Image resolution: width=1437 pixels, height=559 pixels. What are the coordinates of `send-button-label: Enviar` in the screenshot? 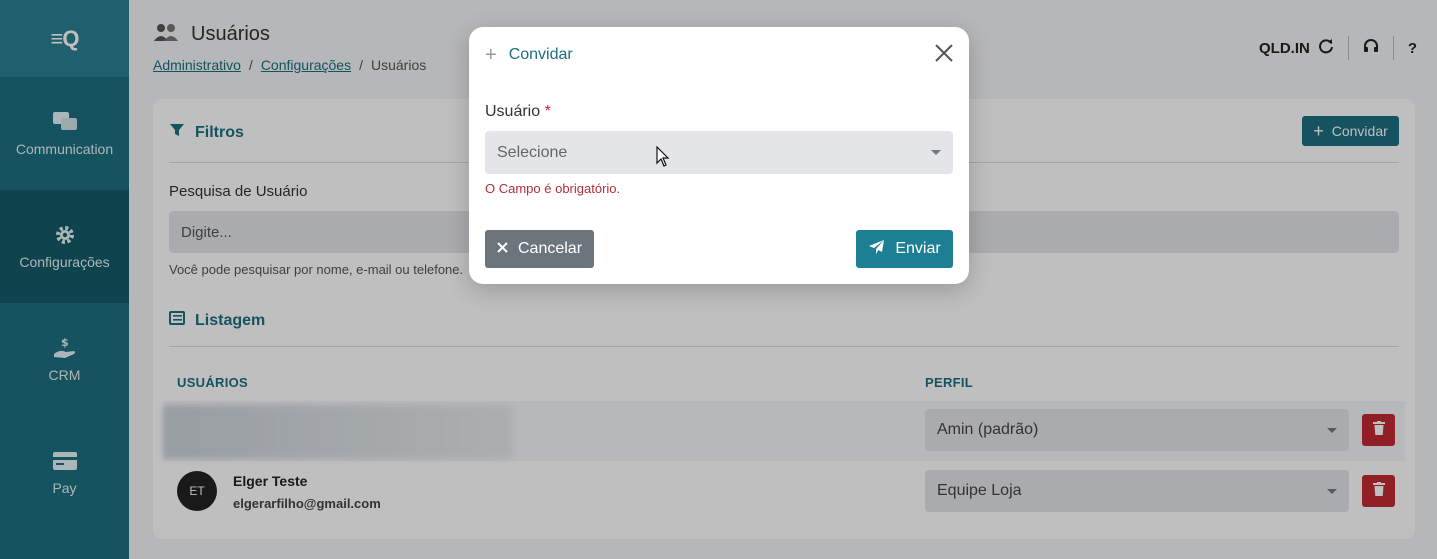 It's located at (918, 248).